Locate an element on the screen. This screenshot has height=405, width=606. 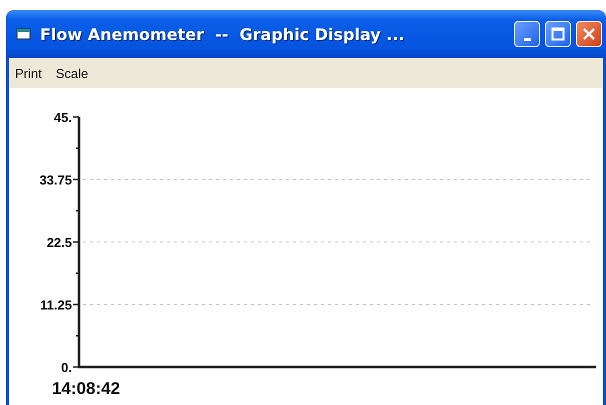
maximize-button is located at coordinates (558, 34).